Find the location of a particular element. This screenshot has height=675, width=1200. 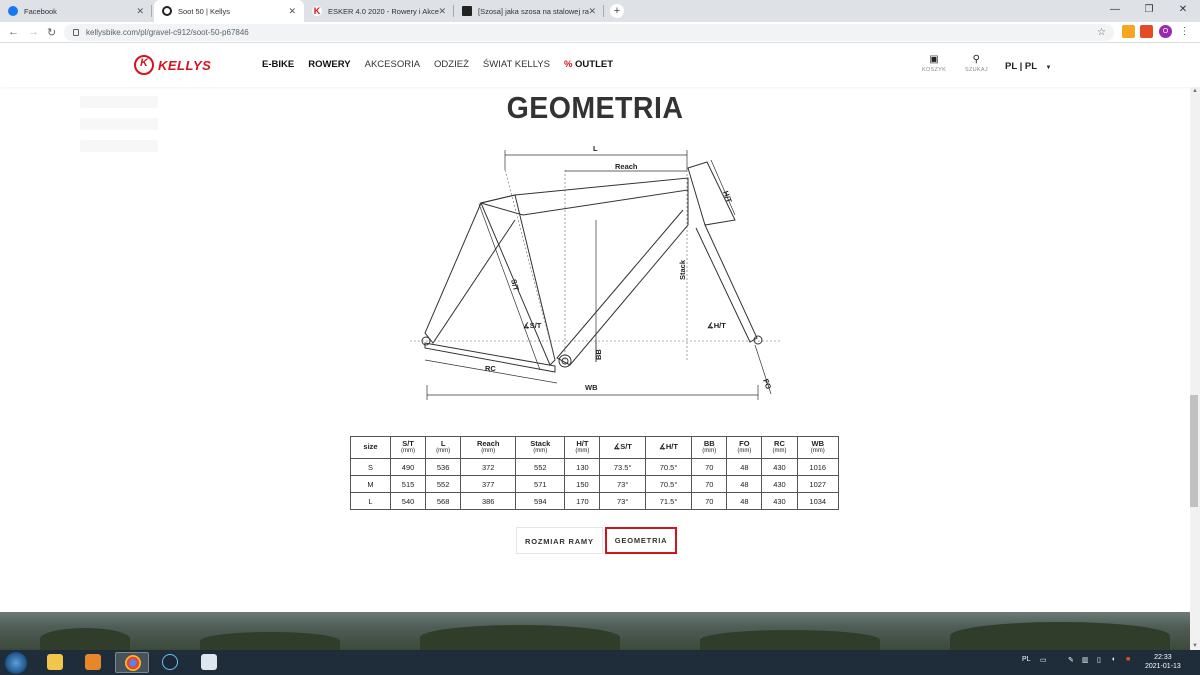

tab-title: Soot 50 | Kellys is located at coordinates (204, 11).